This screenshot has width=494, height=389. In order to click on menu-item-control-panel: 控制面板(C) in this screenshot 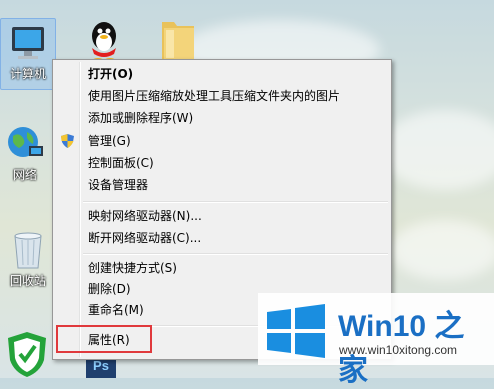, I will do `click(222, 163)`.